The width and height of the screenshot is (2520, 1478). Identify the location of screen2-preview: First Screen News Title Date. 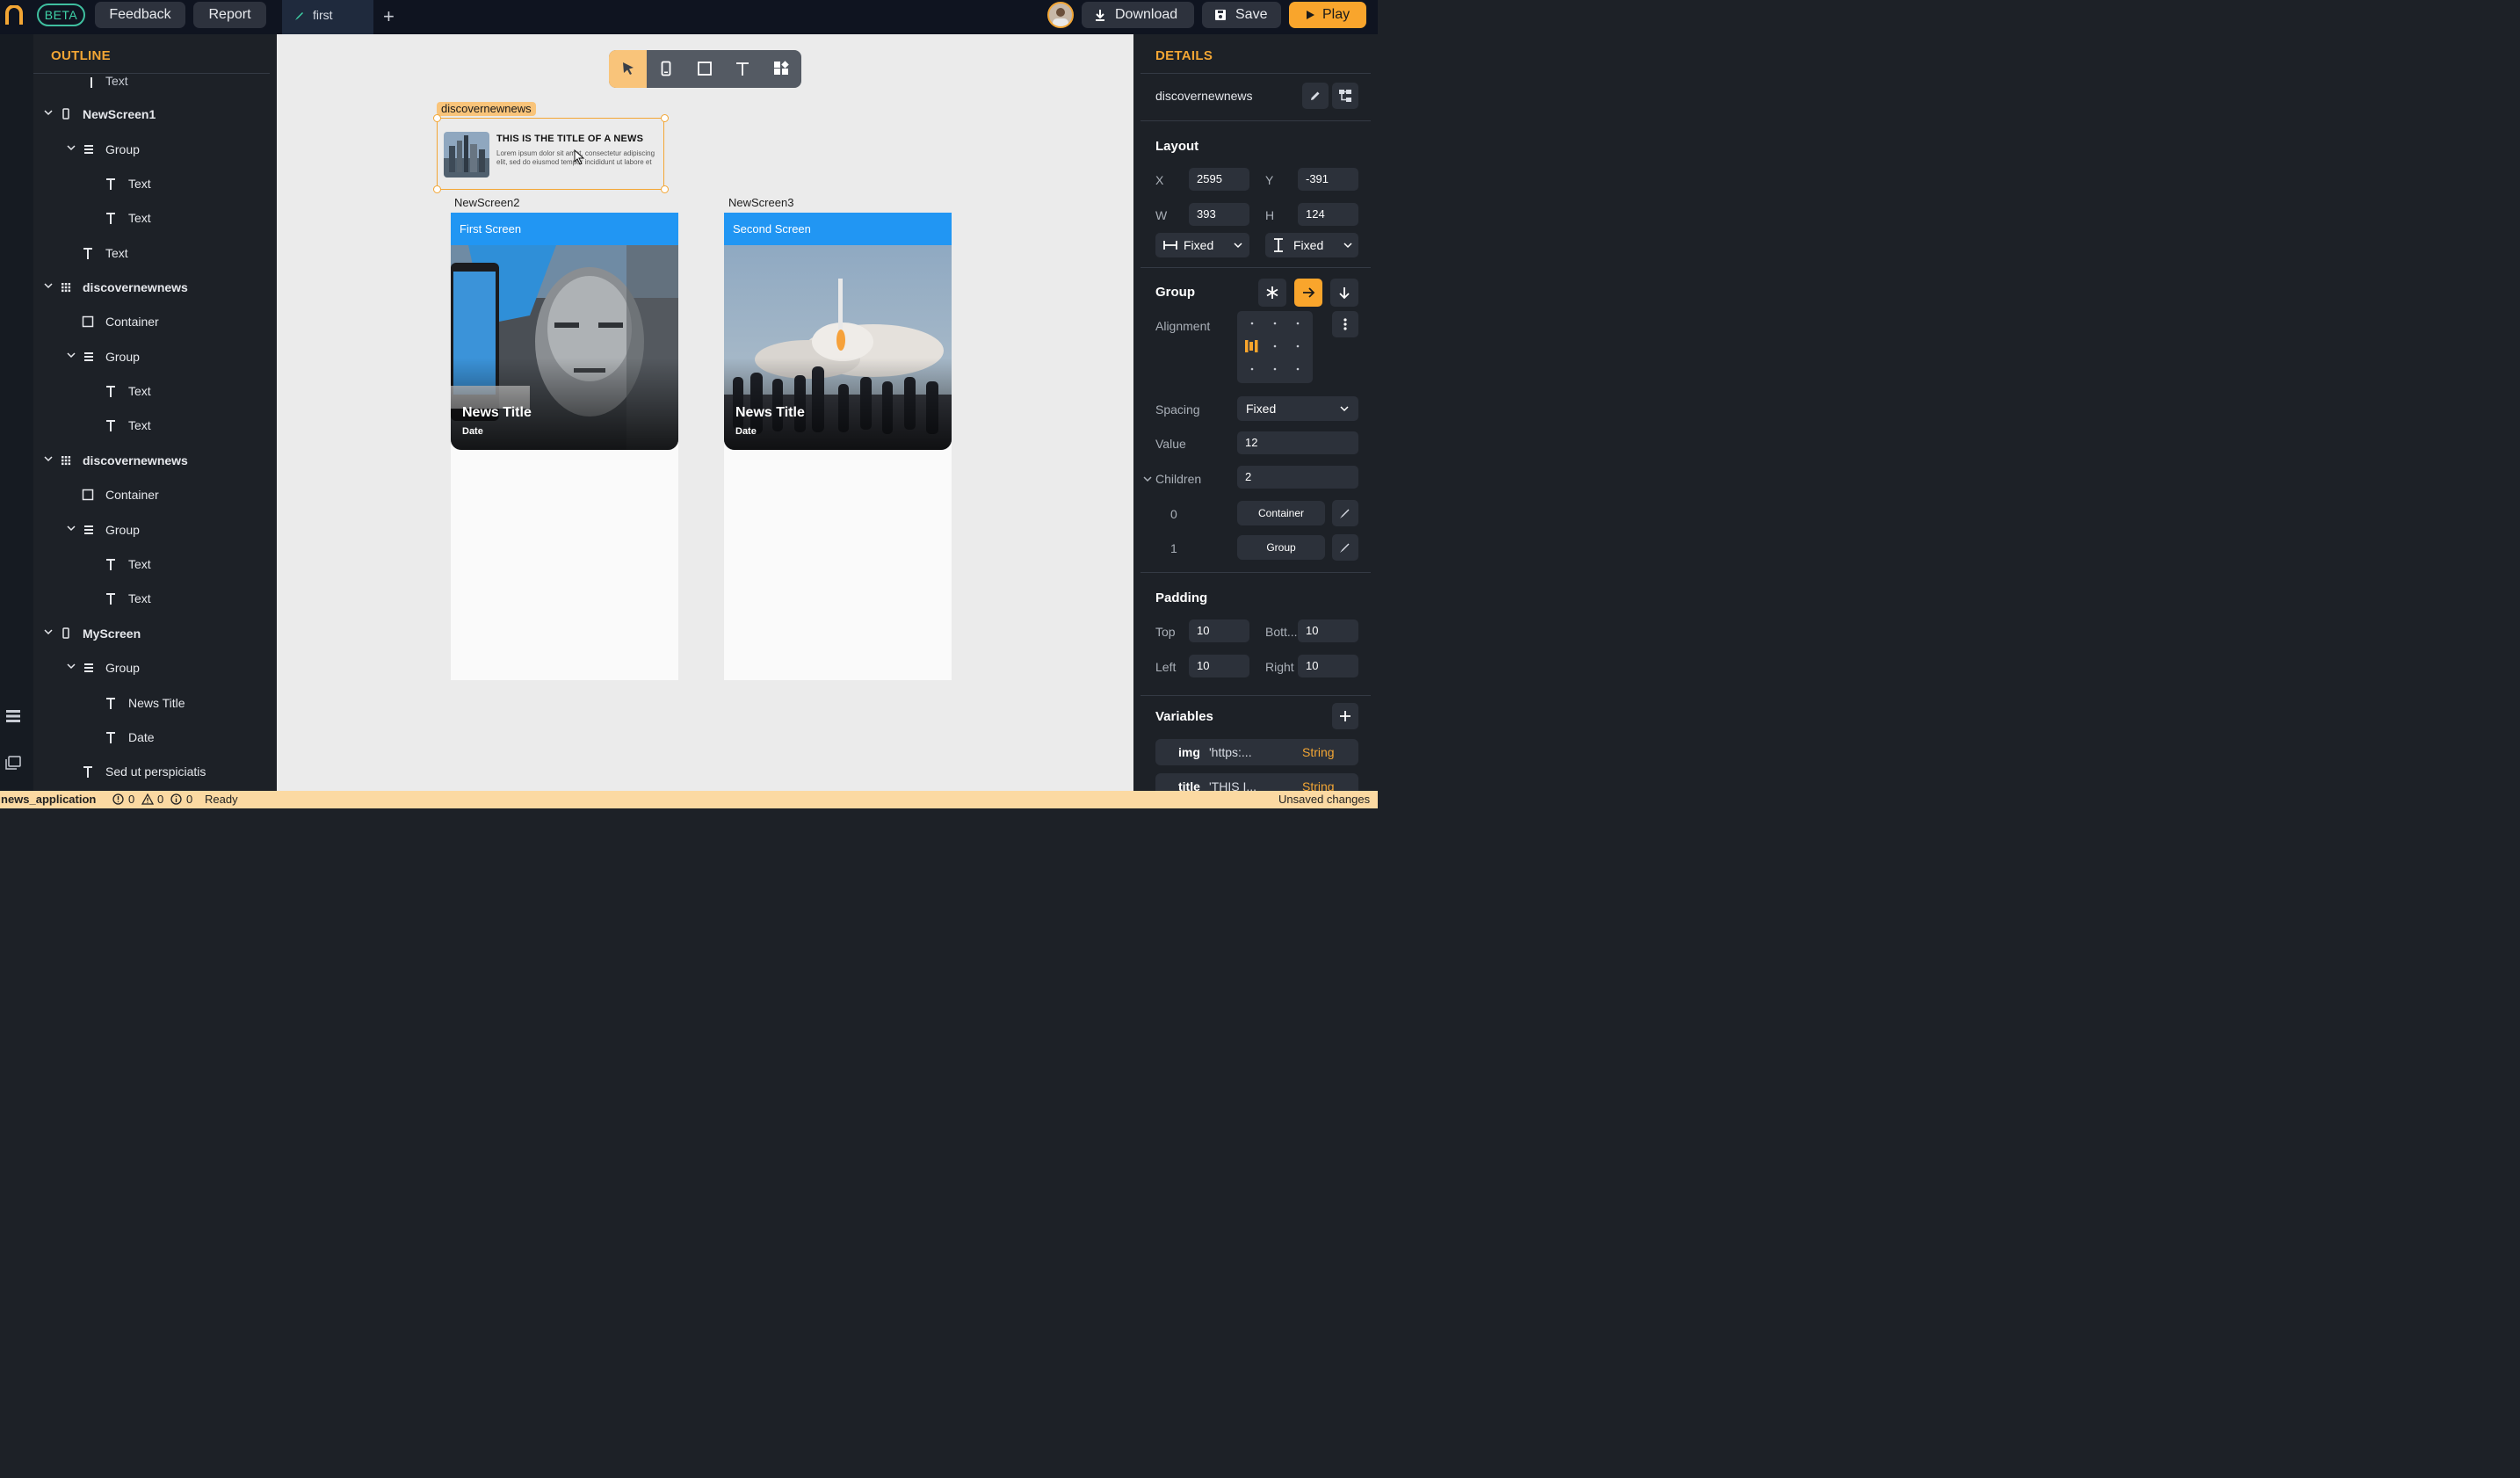
(564, 446).